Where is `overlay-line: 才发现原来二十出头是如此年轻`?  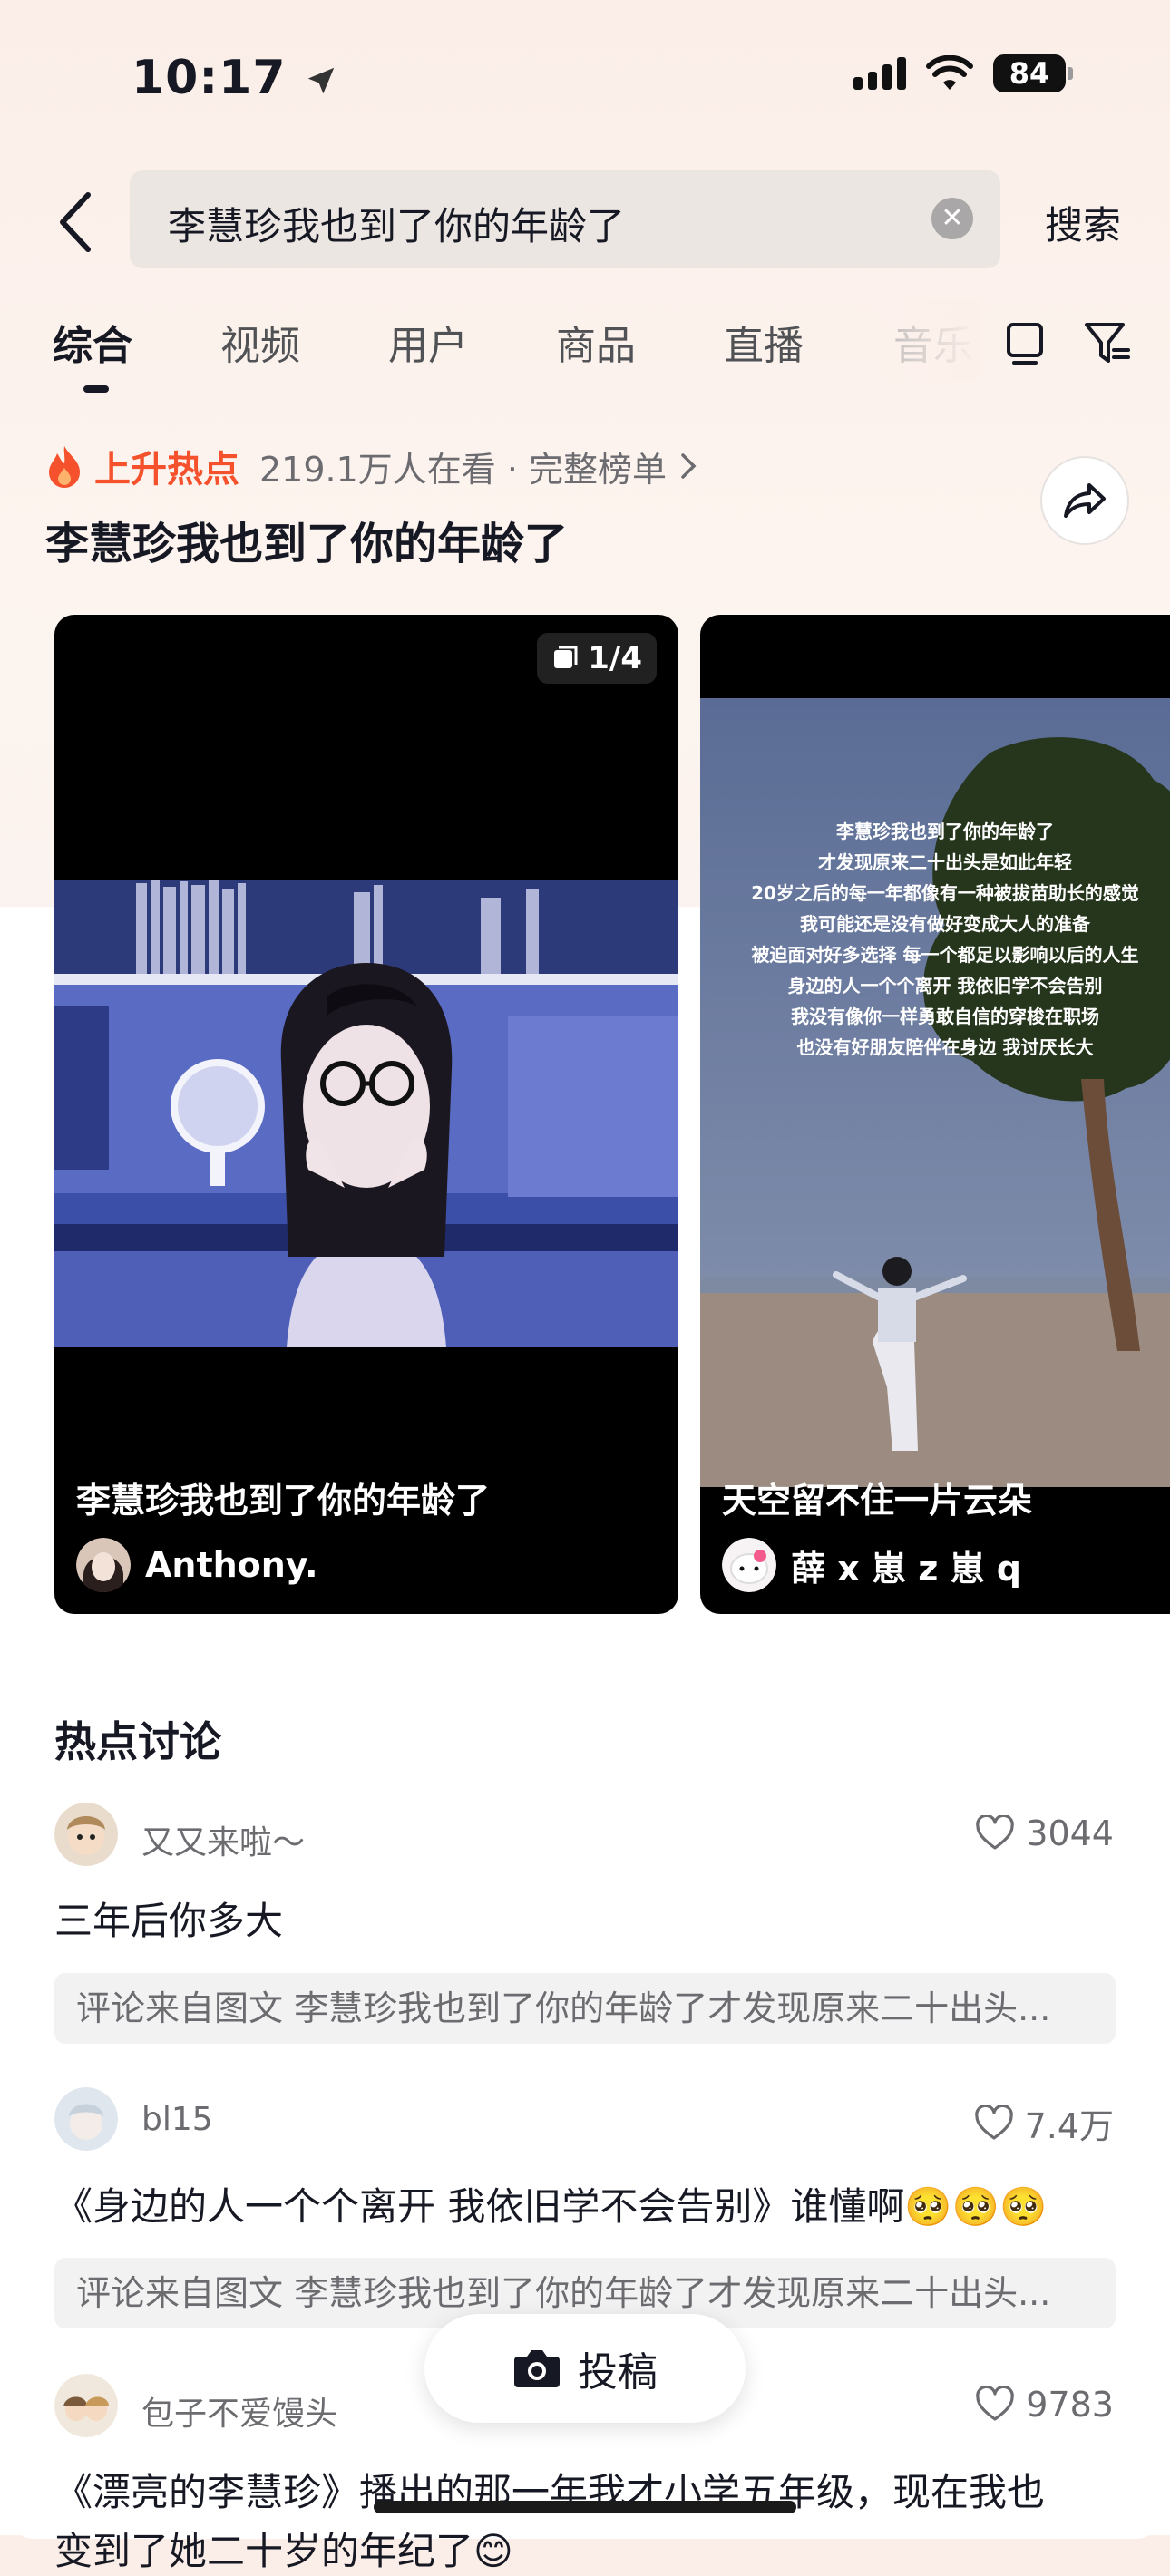 overlay-line: 才发现原来二十出头是如此年轻 is located at coordinates (945, 862).